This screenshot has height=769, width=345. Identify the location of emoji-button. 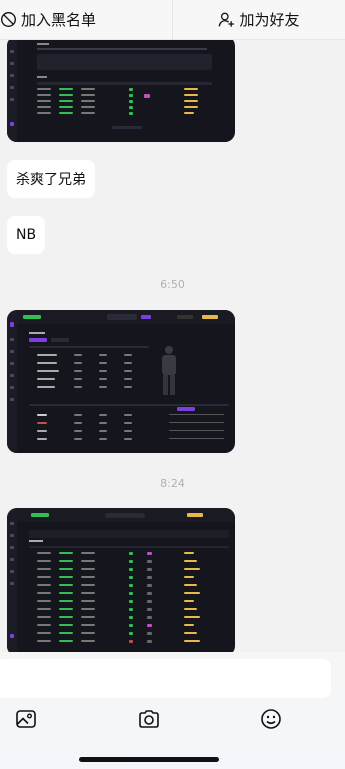
(271, 719).